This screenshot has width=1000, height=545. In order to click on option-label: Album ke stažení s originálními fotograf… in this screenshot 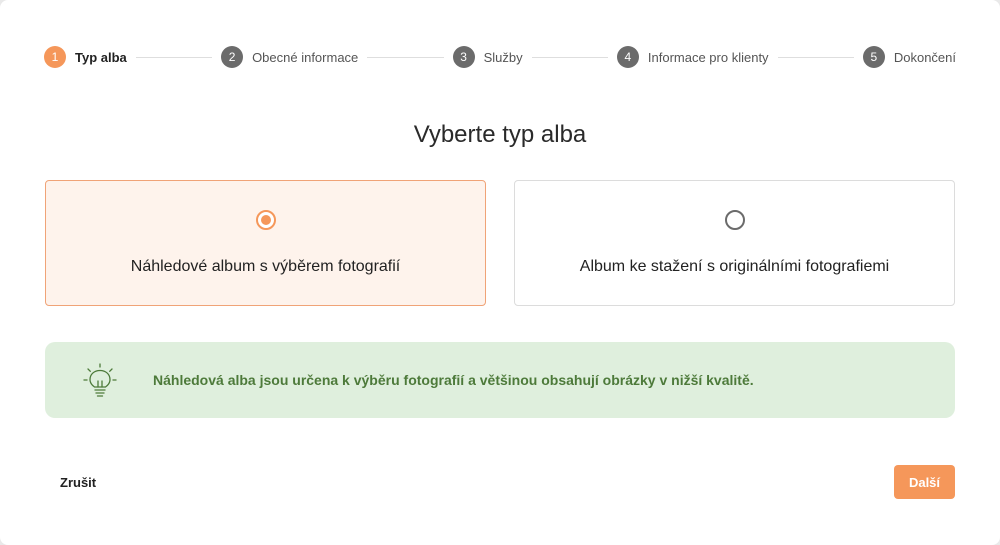, I will do `click(734, 266)`.